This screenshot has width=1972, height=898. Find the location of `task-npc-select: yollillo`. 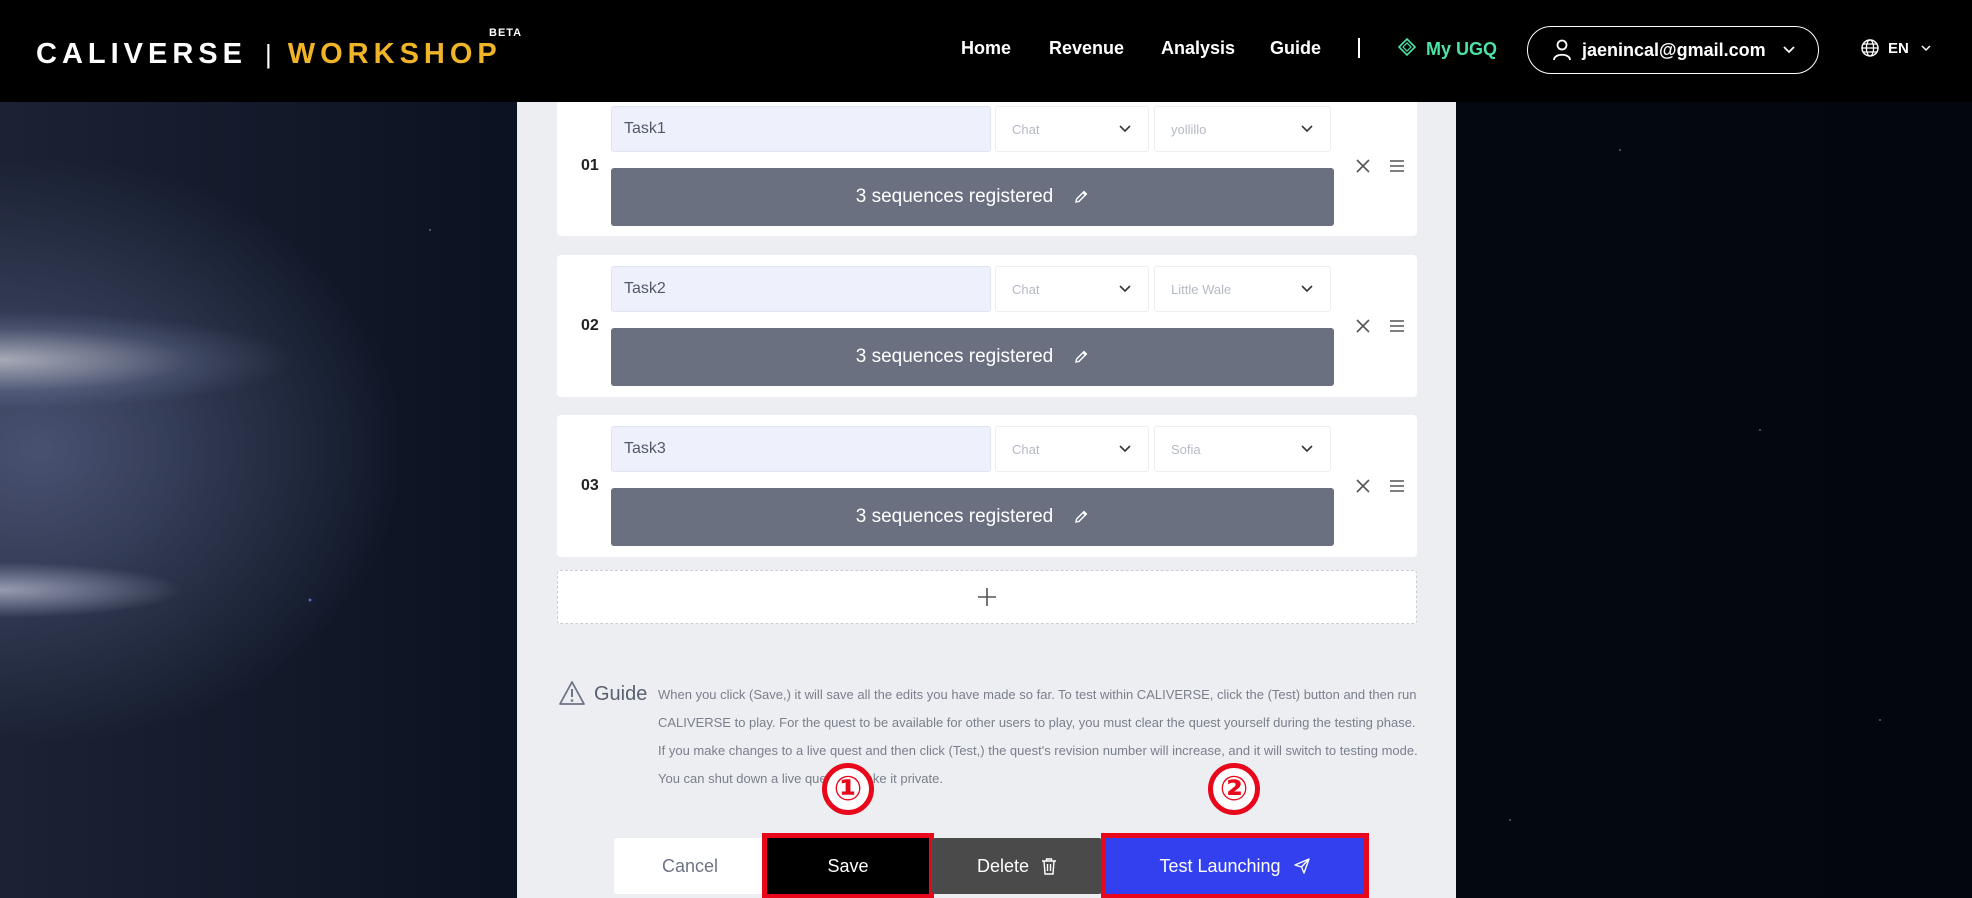

task-npc-select: yollillo is located at coordinates (1242, 129).